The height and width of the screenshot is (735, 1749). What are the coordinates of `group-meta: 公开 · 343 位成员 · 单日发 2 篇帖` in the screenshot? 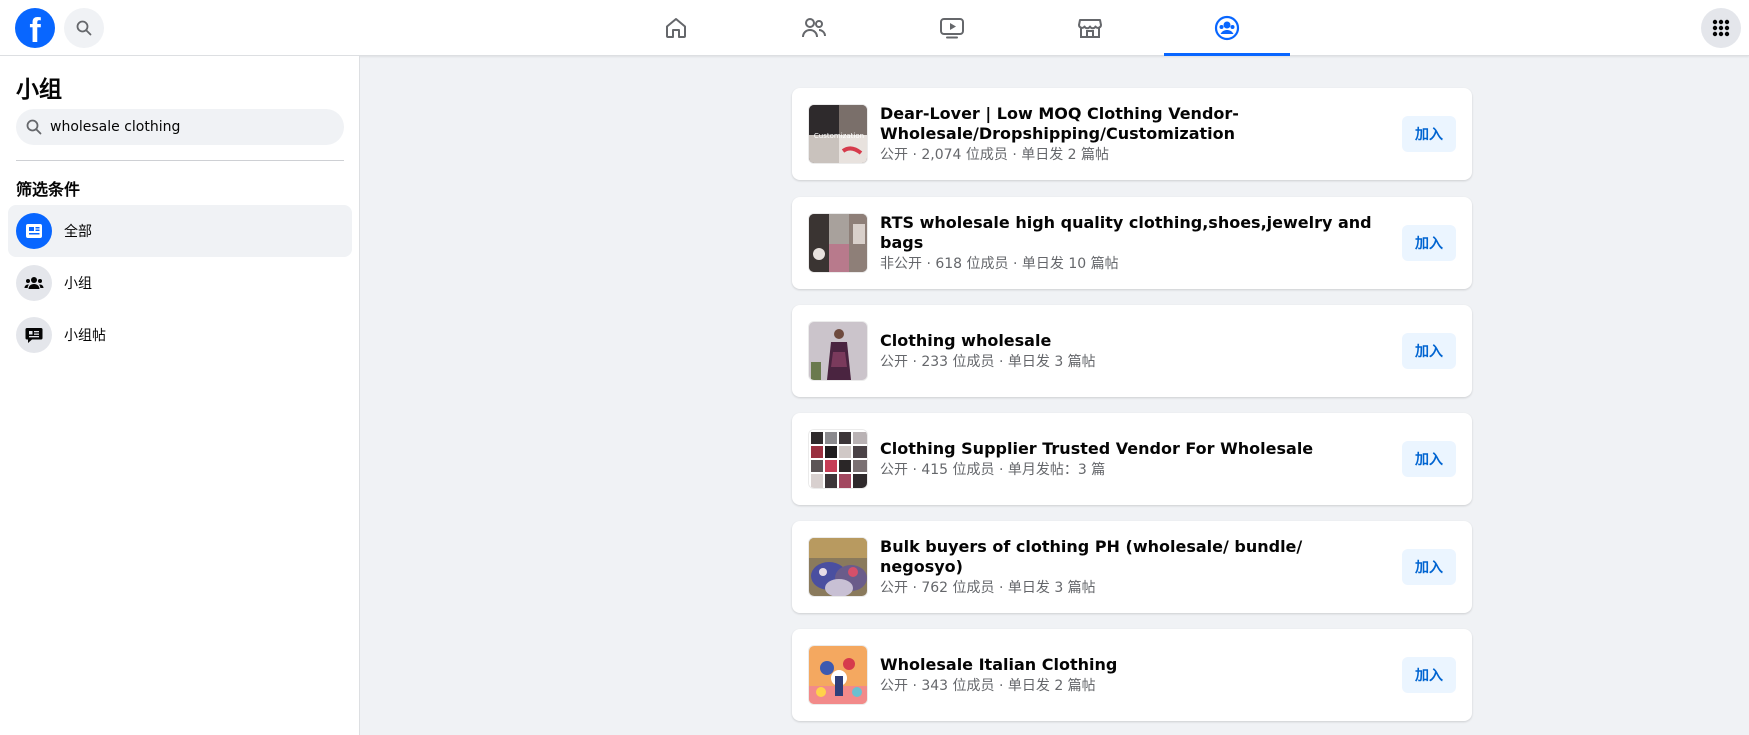 It's located at (988, 685).